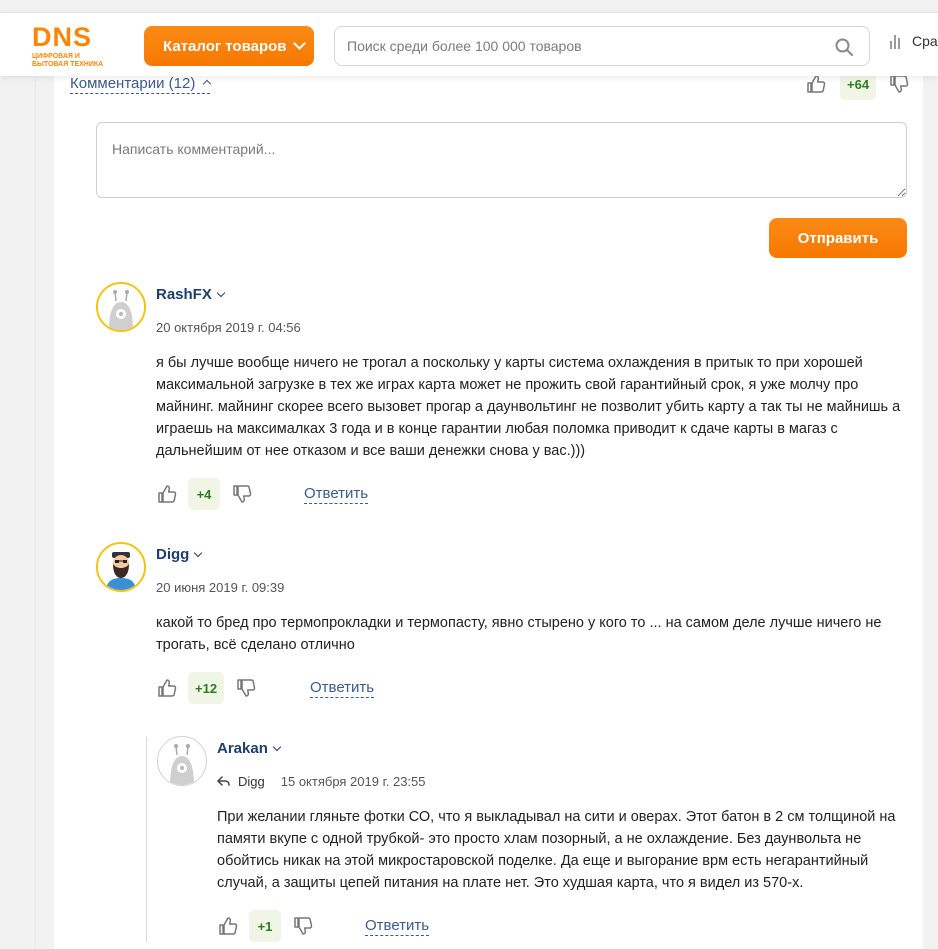 This screenshot has height=949, width=938. I want to click on comment-author: Arakan, so click(249, 748).